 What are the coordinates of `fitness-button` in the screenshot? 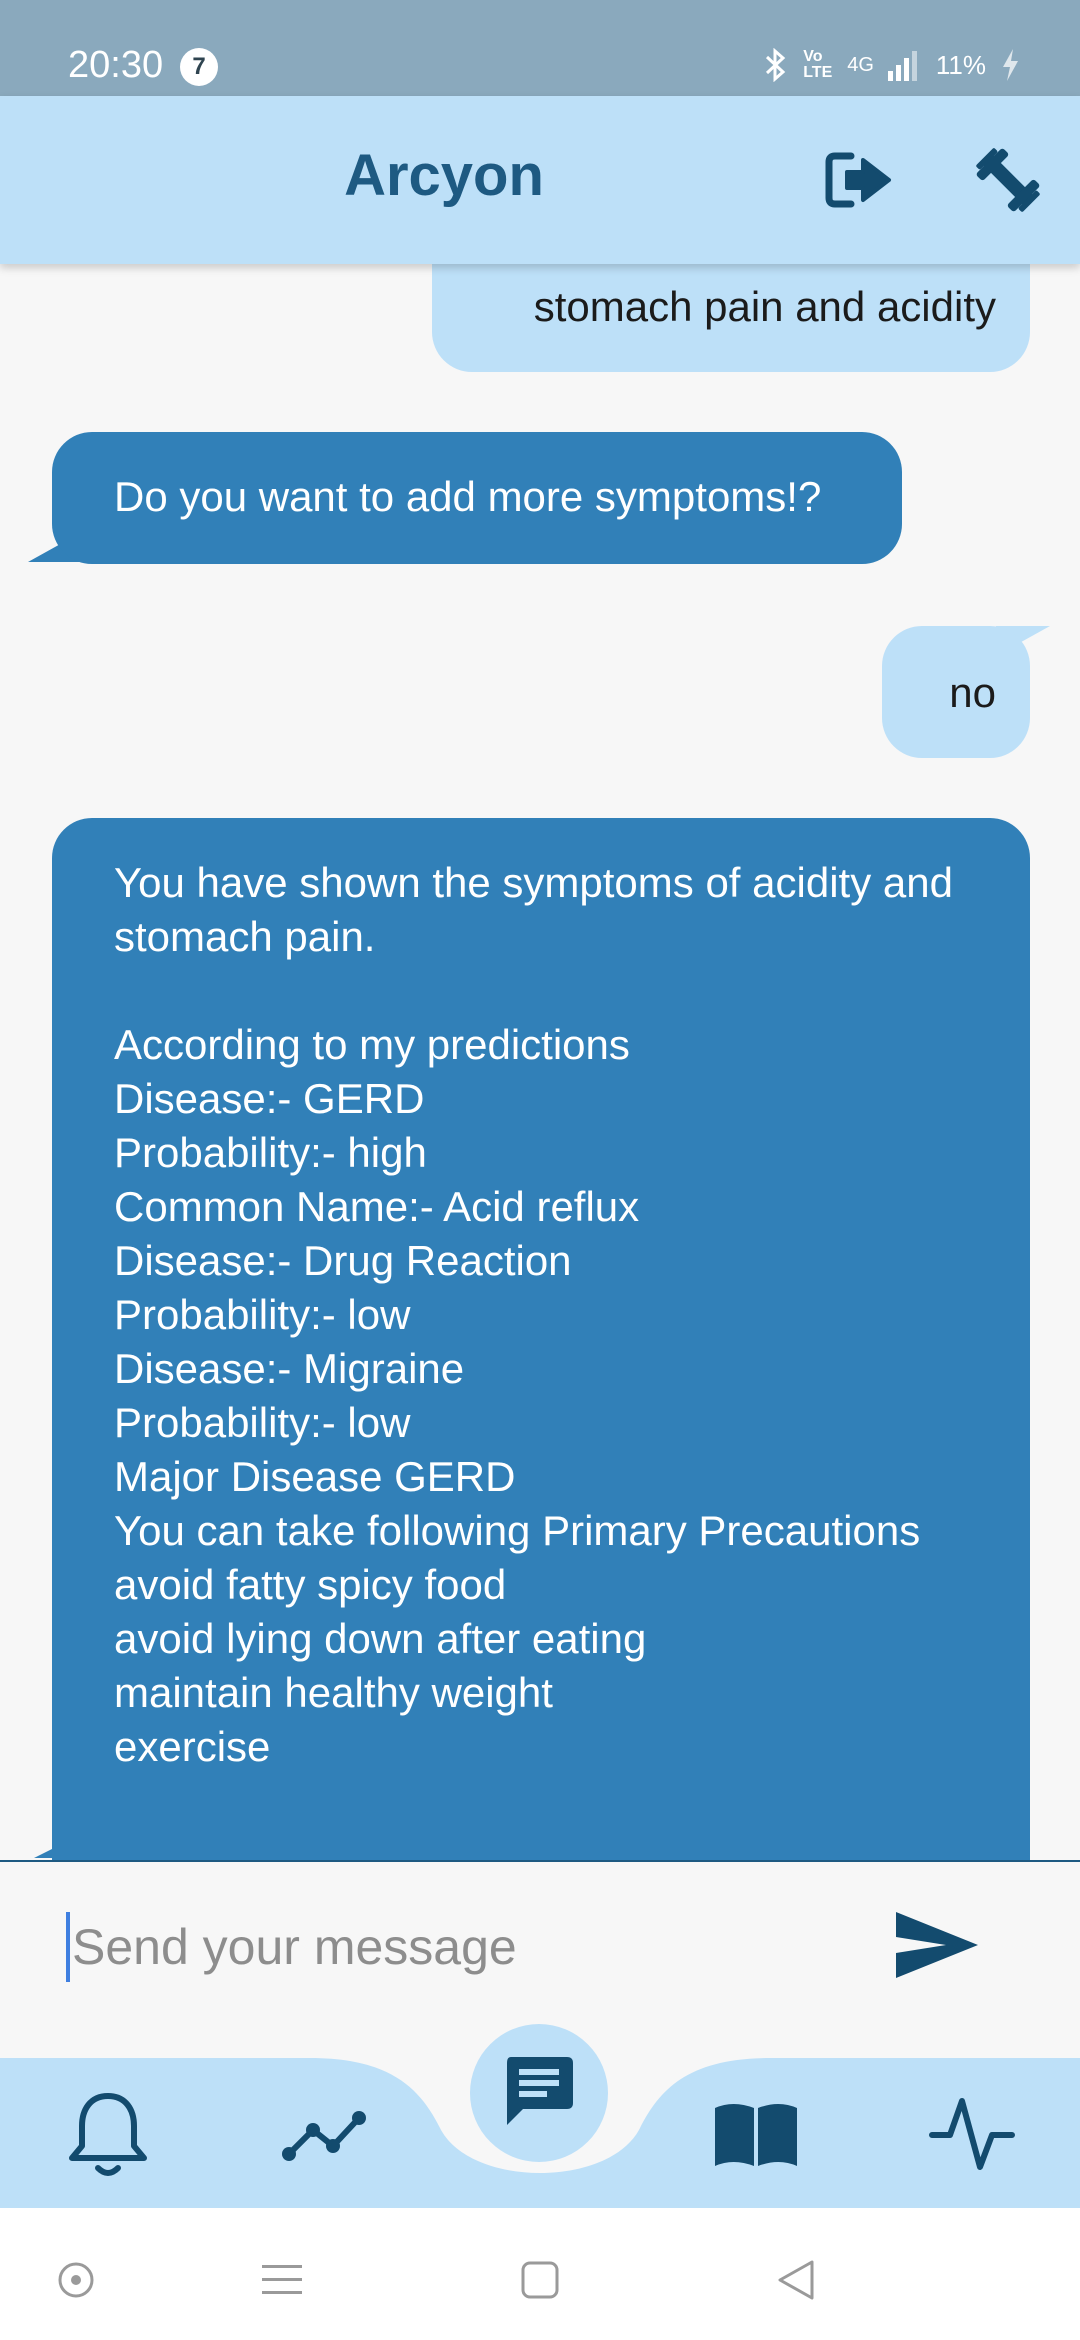 It's located at (1008, 182).